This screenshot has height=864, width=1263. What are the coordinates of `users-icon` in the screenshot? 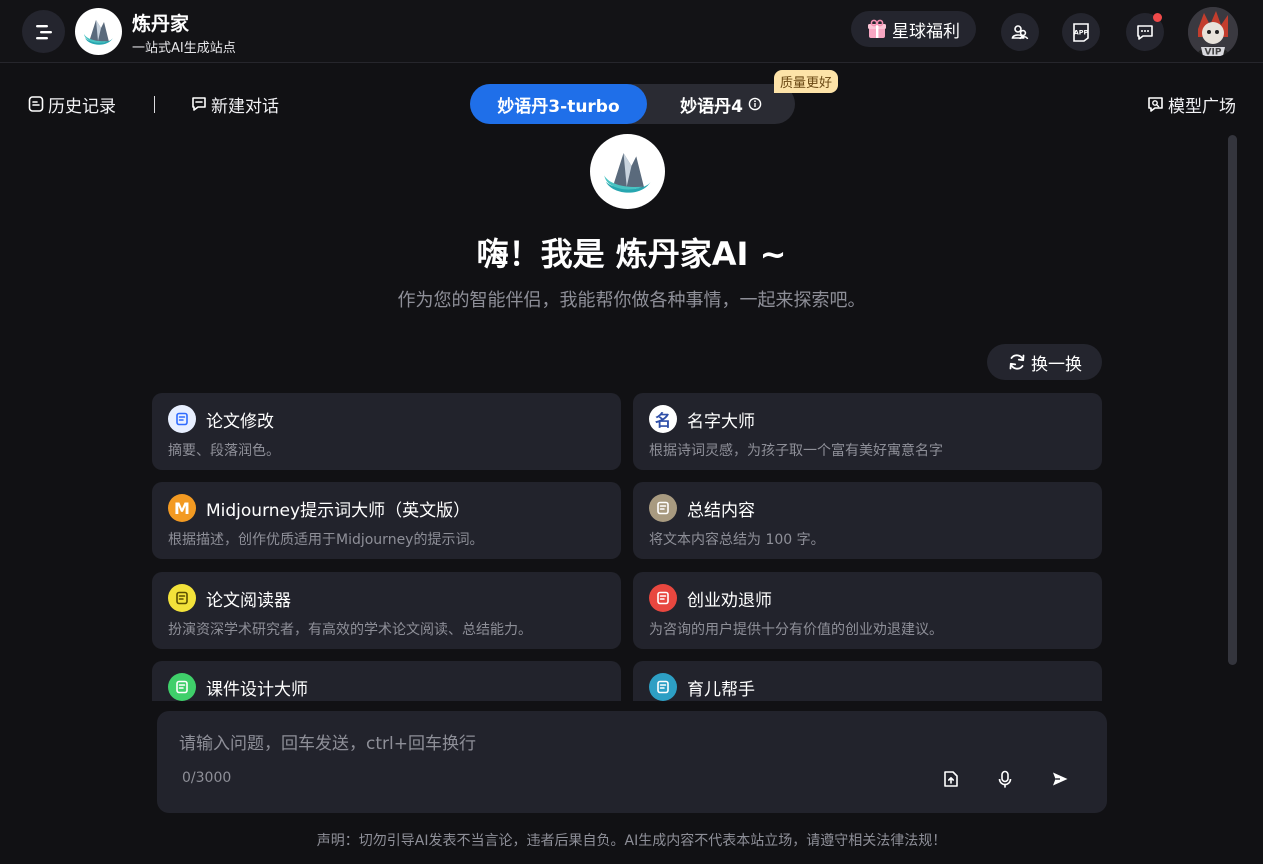 It's located at (1020, 32).